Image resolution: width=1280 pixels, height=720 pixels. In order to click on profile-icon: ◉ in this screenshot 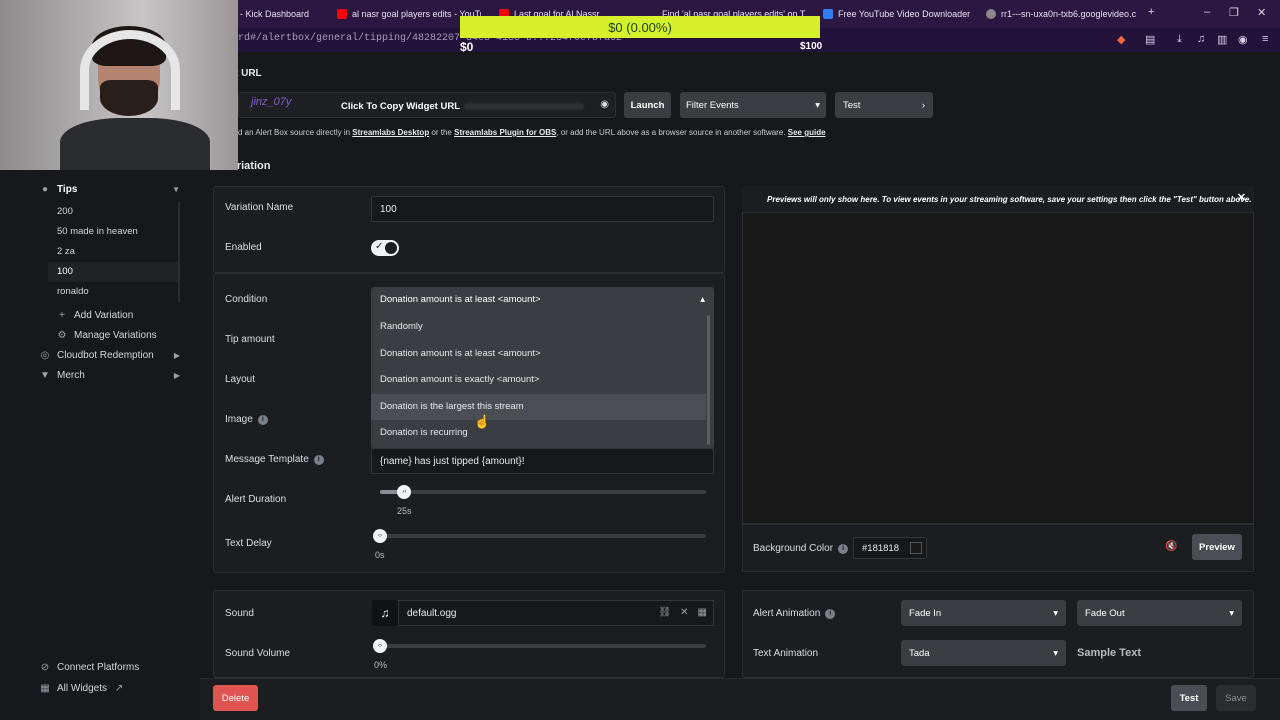, I will do `click(1243, 39)`.